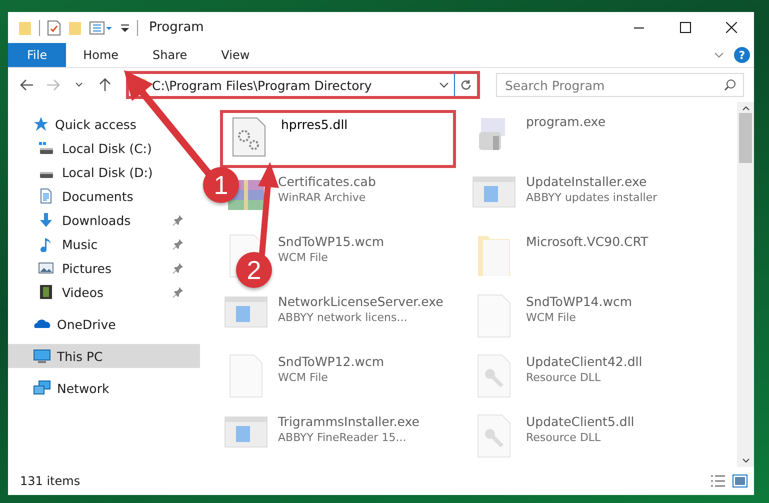 This screenshot has width=769, height=503. Describe the element at coordinates (466, 85) in the screenshot. I see `refresh-icon` at that location.